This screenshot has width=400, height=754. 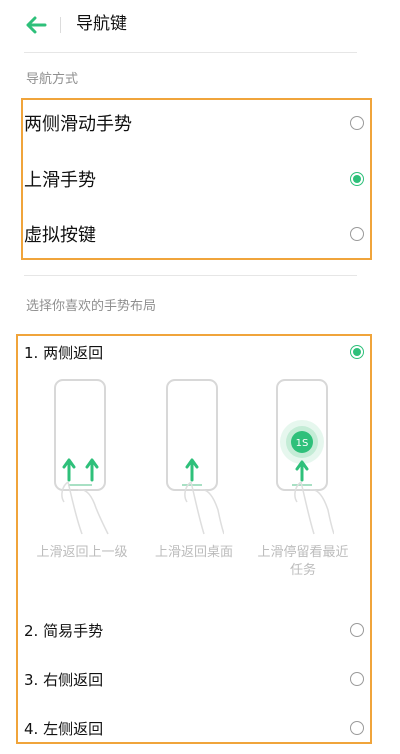 I want to click on layout-option-label: 3. 右侧返回, so click(x=64, y=679).